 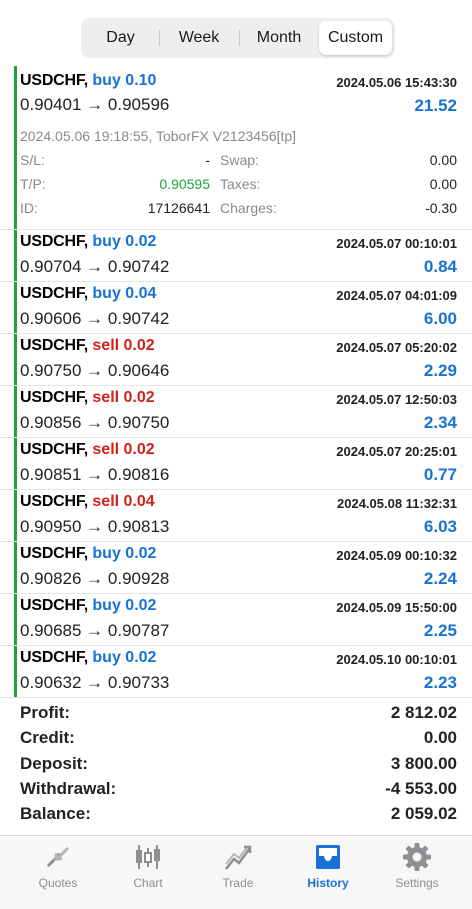 What do you see at coordinates (55, 814) in the screenshot?
I see `summary-label: Balance:` at bounding box center [55, 814].